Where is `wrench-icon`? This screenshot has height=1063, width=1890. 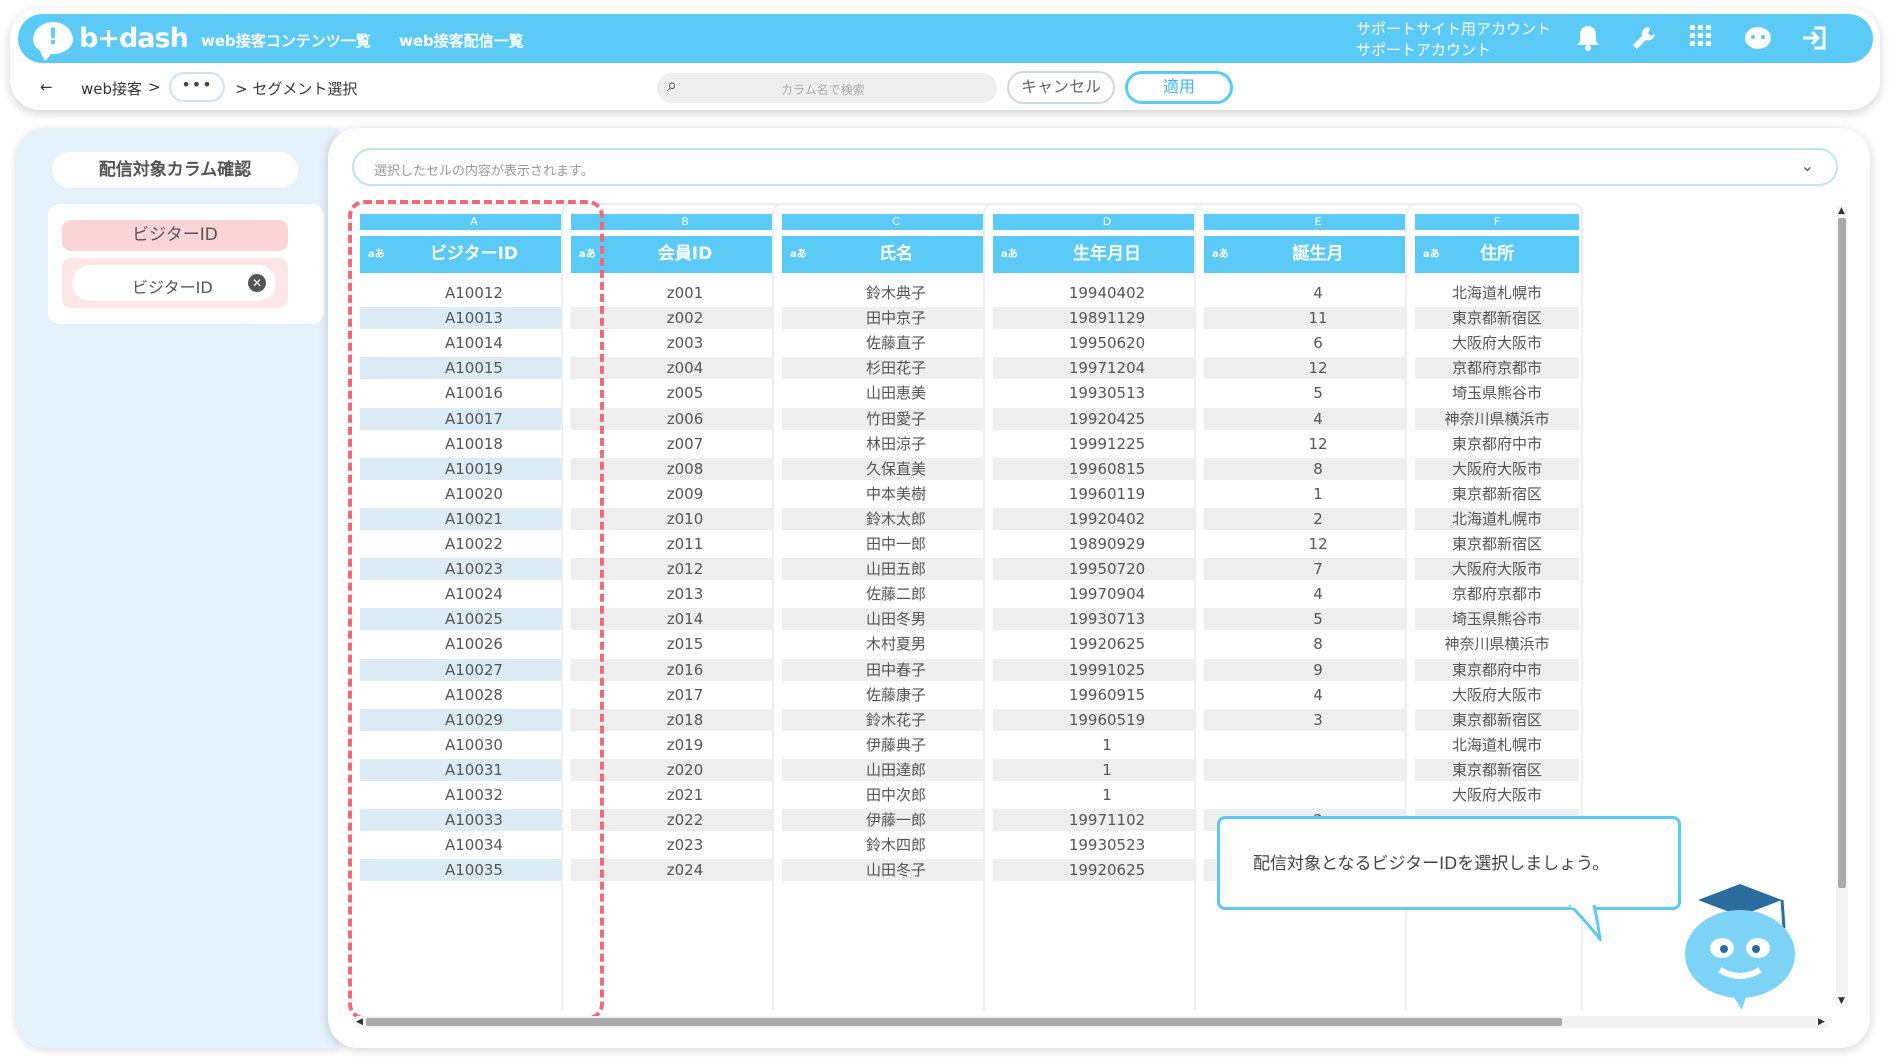
wrench-icon is located at coordinates (1644, 40).